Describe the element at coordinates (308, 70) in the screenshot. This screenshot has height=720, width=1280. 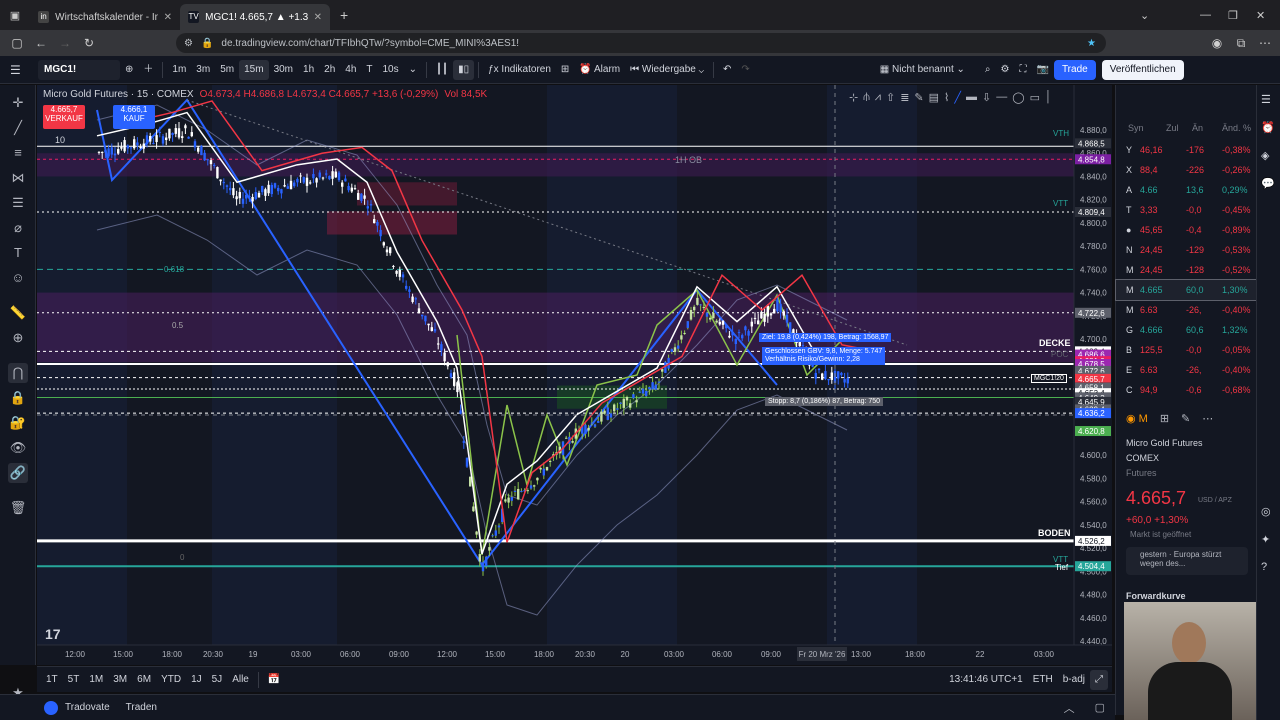
I see `interval-1h: 1h` at that location.